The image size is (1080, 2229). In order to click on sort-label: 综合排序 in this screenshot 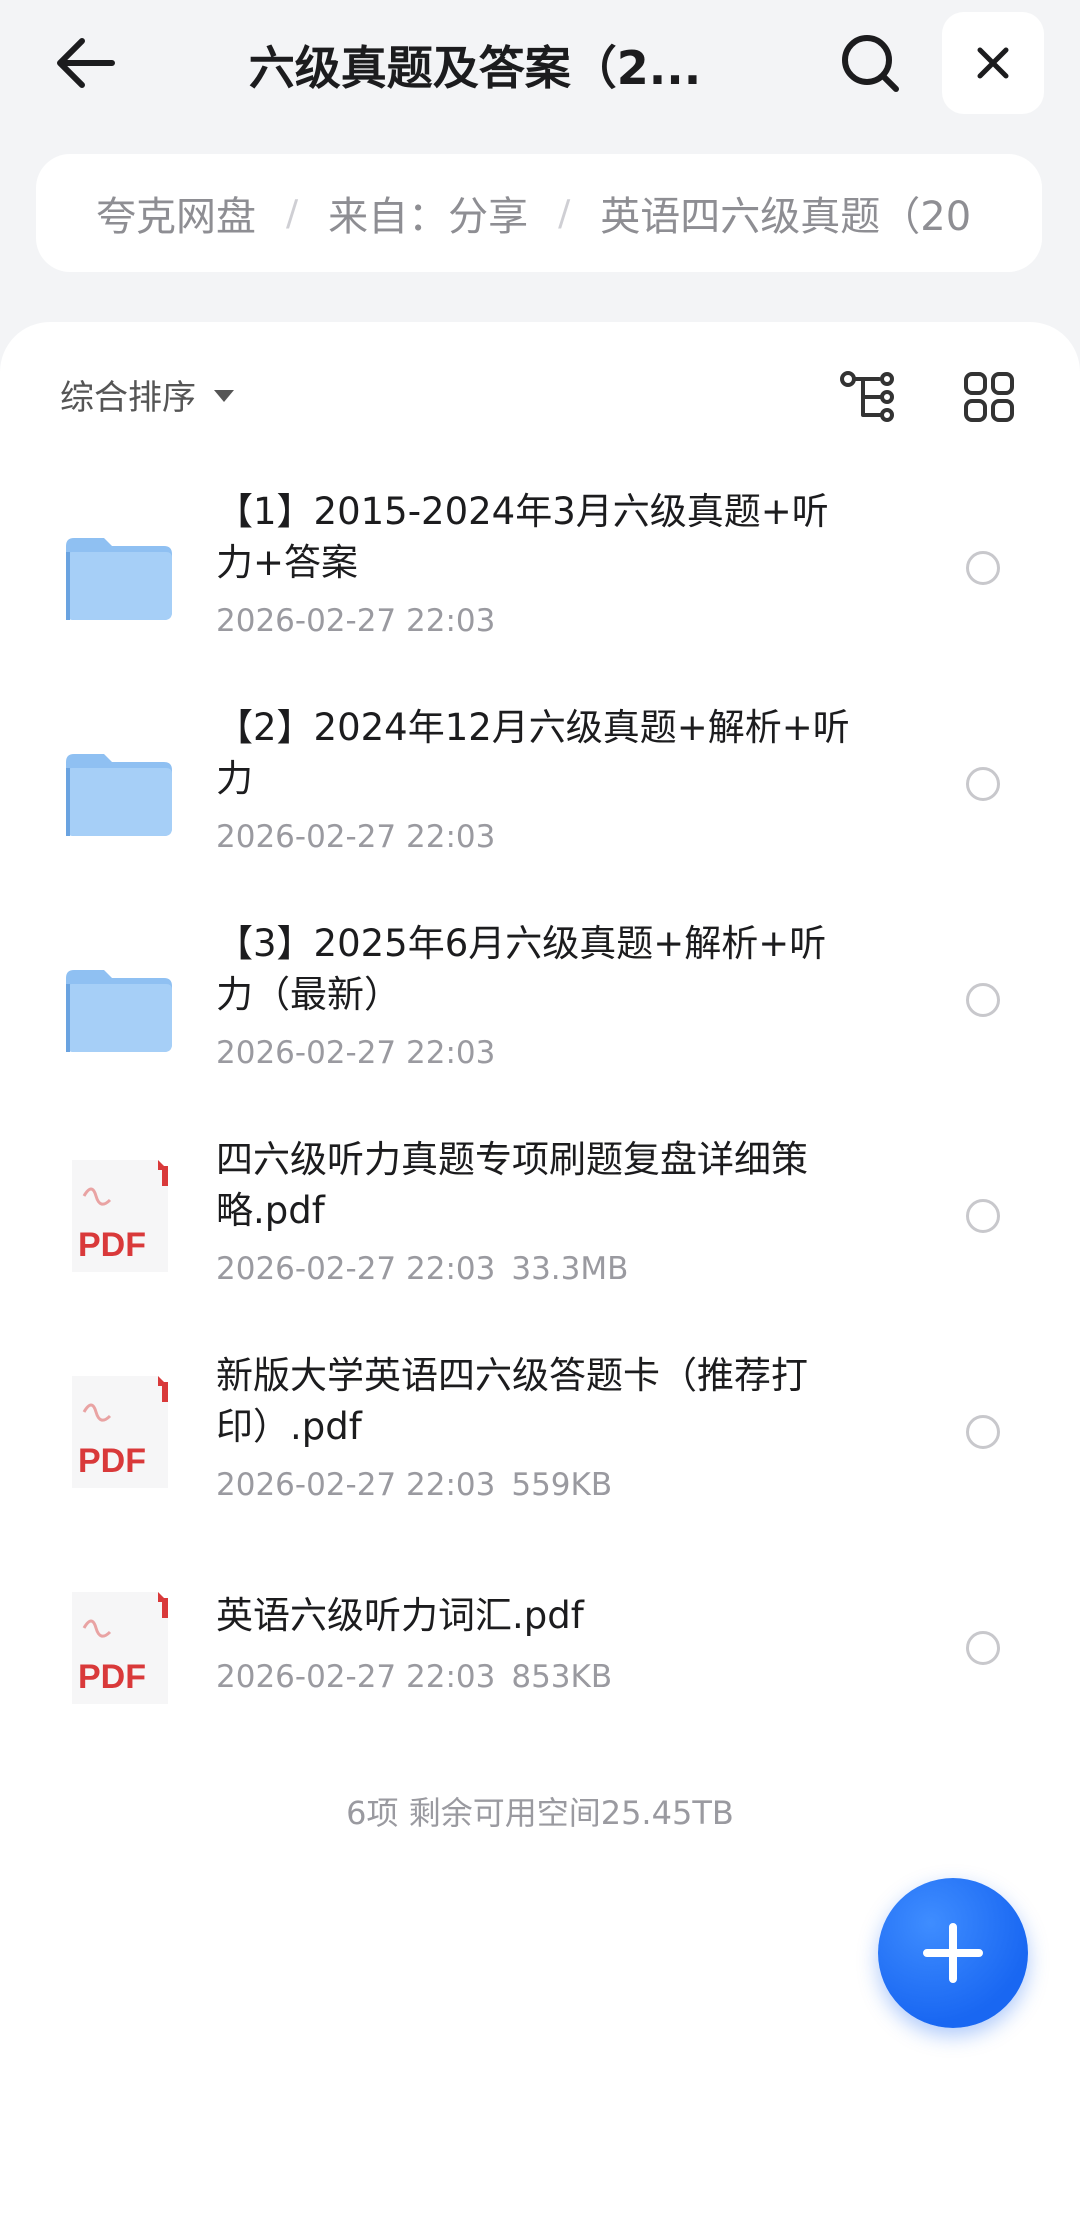, I will do `click(128, 397)`.